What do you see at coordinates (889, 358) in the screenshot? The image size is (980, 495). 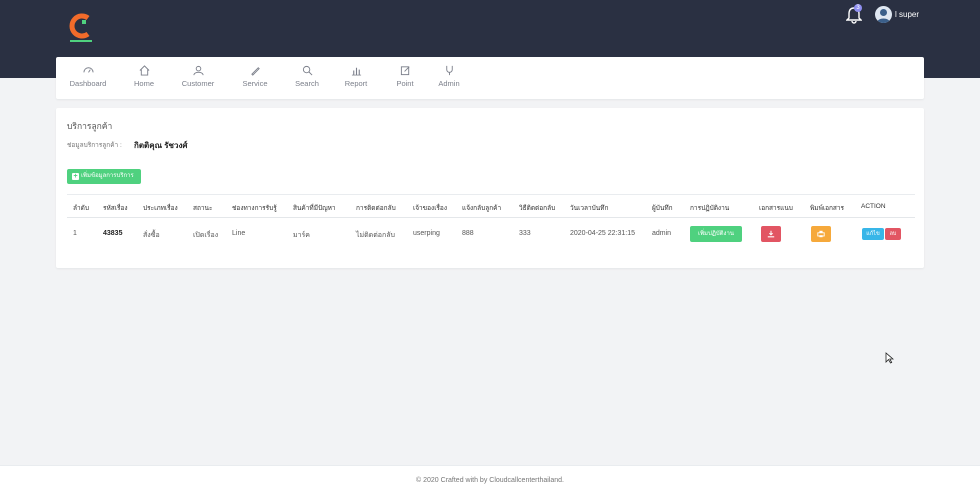 I see `mouse-cursor-icon` at bounding box center [889, 358].